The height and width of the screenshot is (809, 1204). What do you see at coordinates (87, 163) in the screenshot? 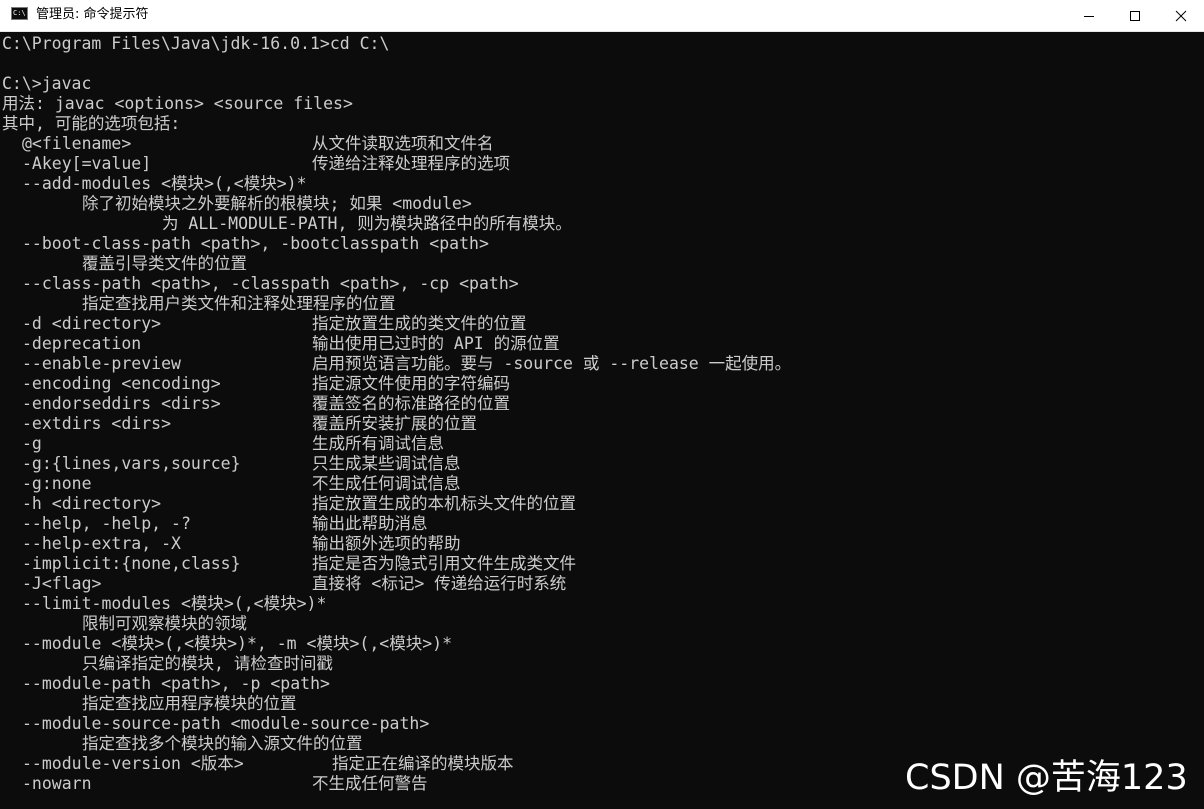
I see `option-name: -Akey[=value]` at bounding box center [87, 163].